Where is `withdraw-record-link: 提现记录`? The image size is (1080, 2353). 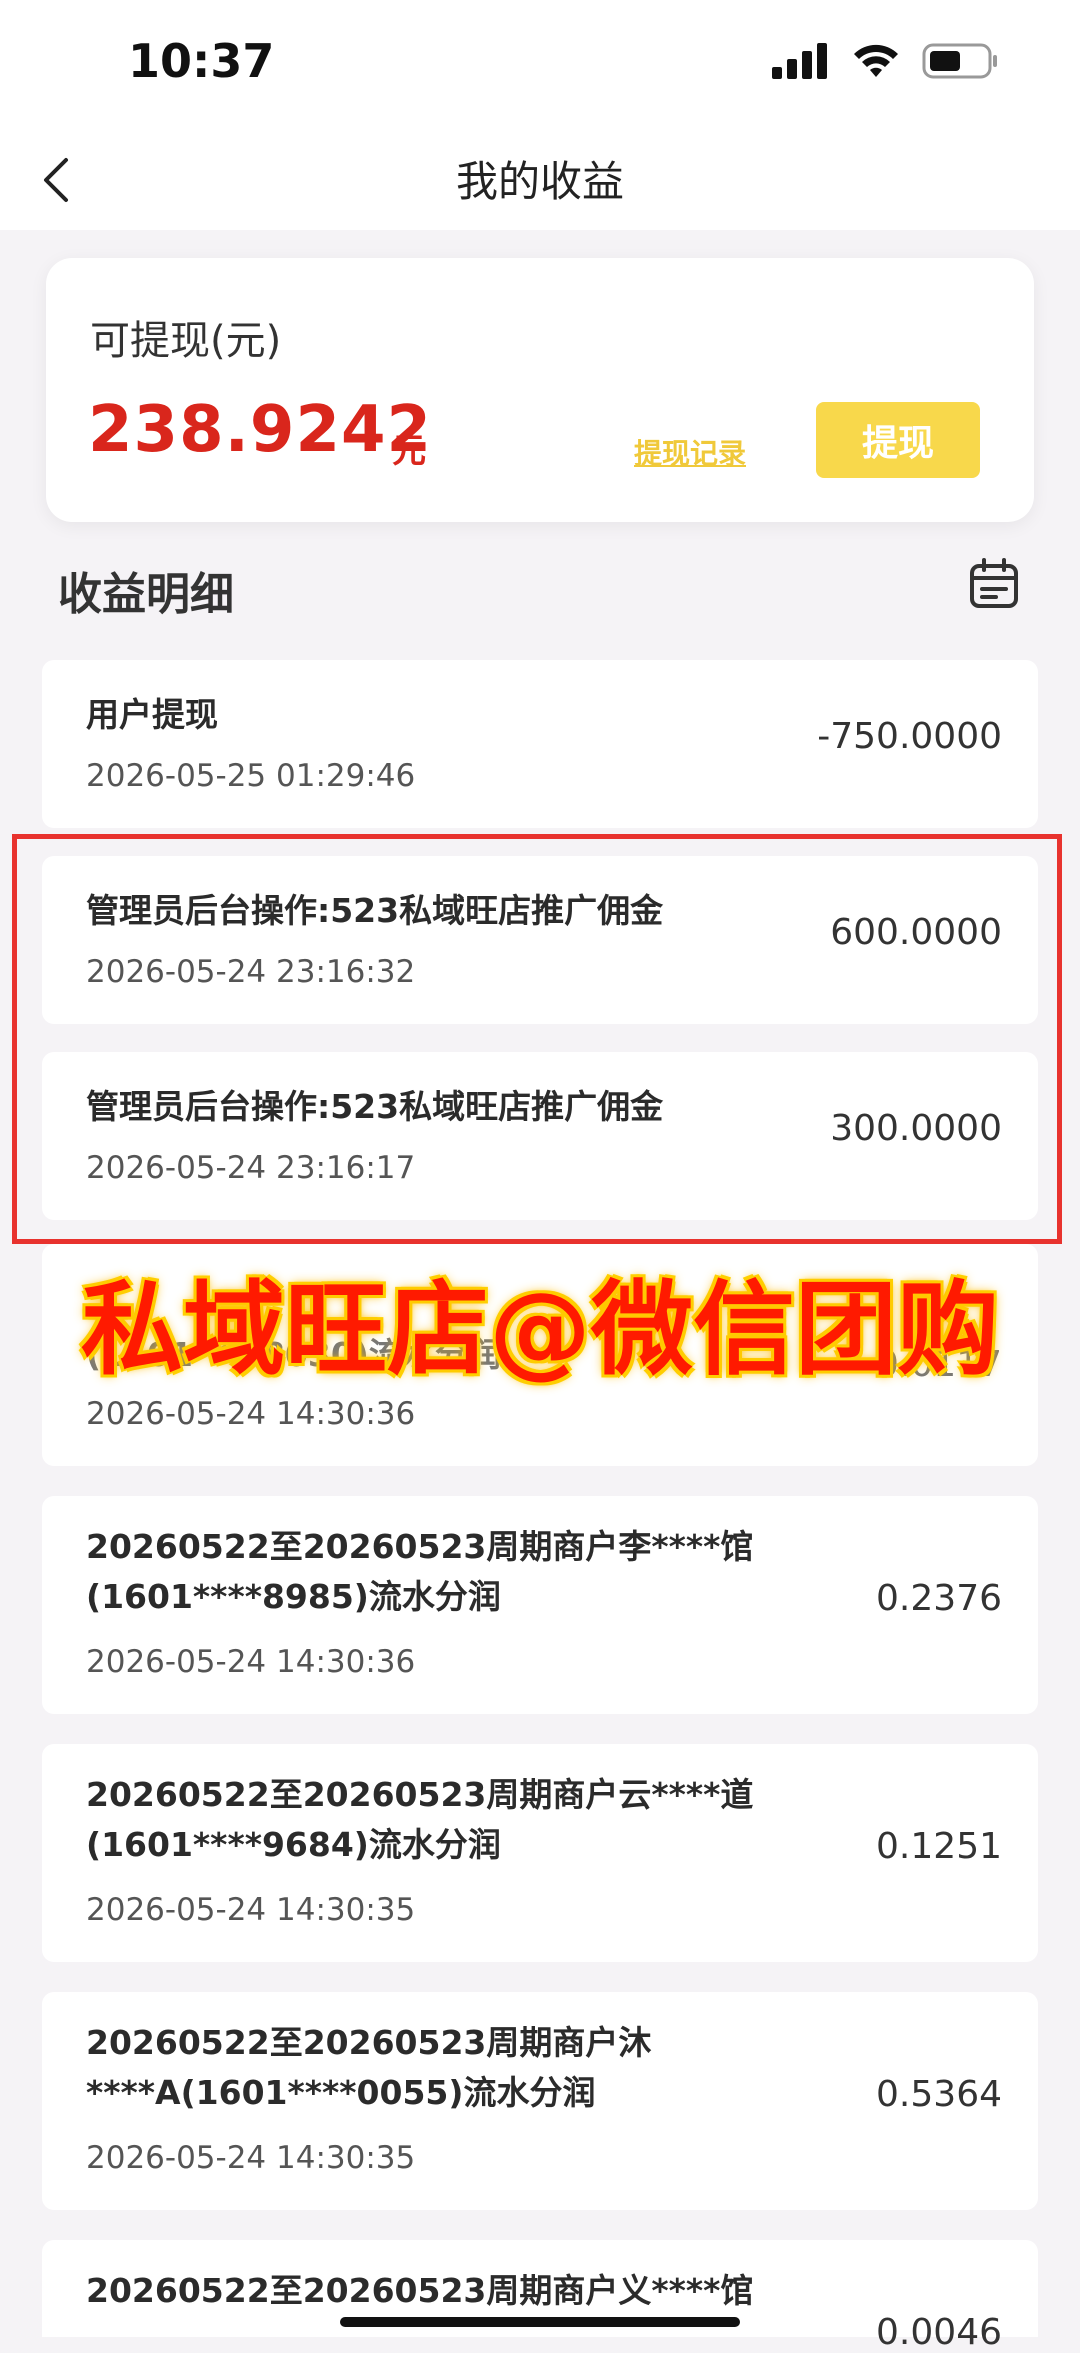
withdraw-record-link: 提现记录 is located at coordinates (690, 452).